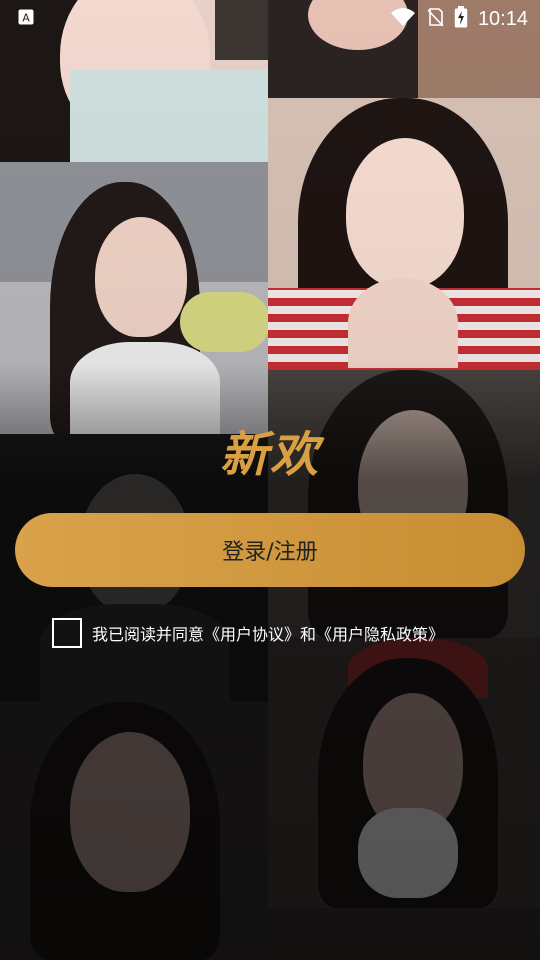 This screenshot has height=960, width=540. I want to click on agreement-text: 我已阅读并同意《用户协议》和《用户隐私政策》, so click(268, 633).